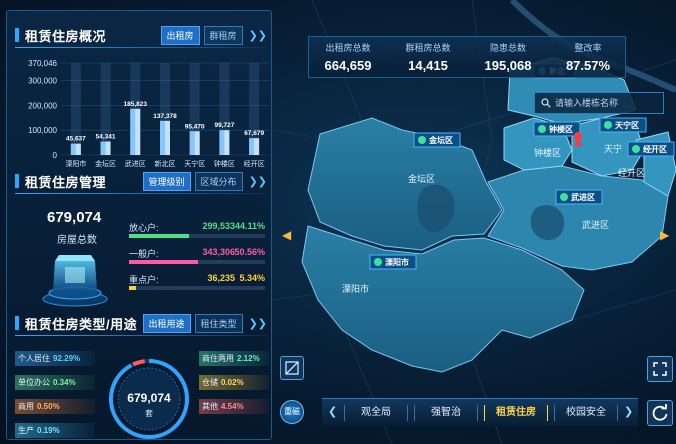 The height and width of the screenshot is (444, 676). What do you see at coordinates (218, 181) in the screenshot?
I see `tab-region: 区域分布` at bounding box center [218, 181].